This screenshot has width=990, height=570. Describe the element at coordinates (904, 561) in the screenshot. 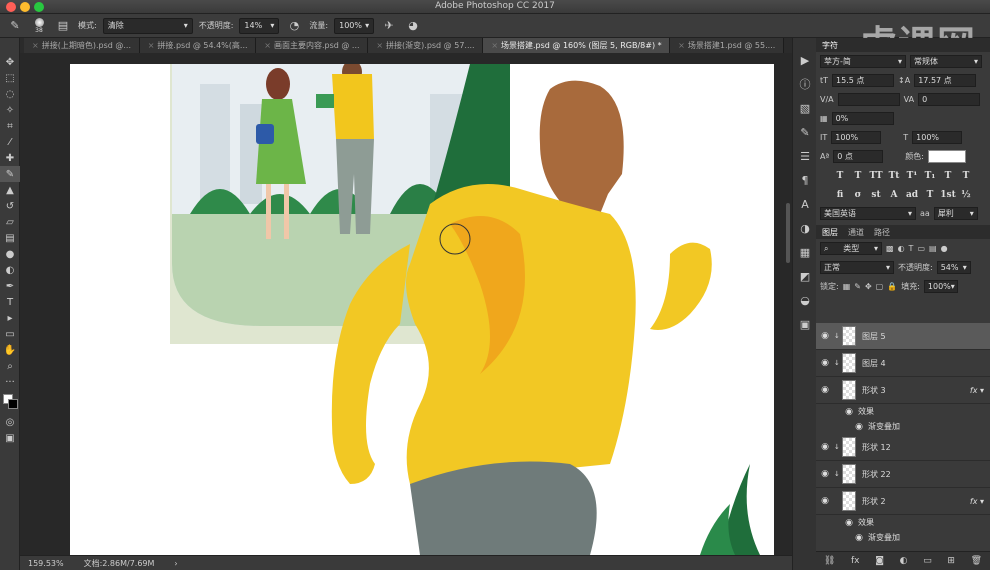

I see `adjustment-layer-icon: ◐` at that location.